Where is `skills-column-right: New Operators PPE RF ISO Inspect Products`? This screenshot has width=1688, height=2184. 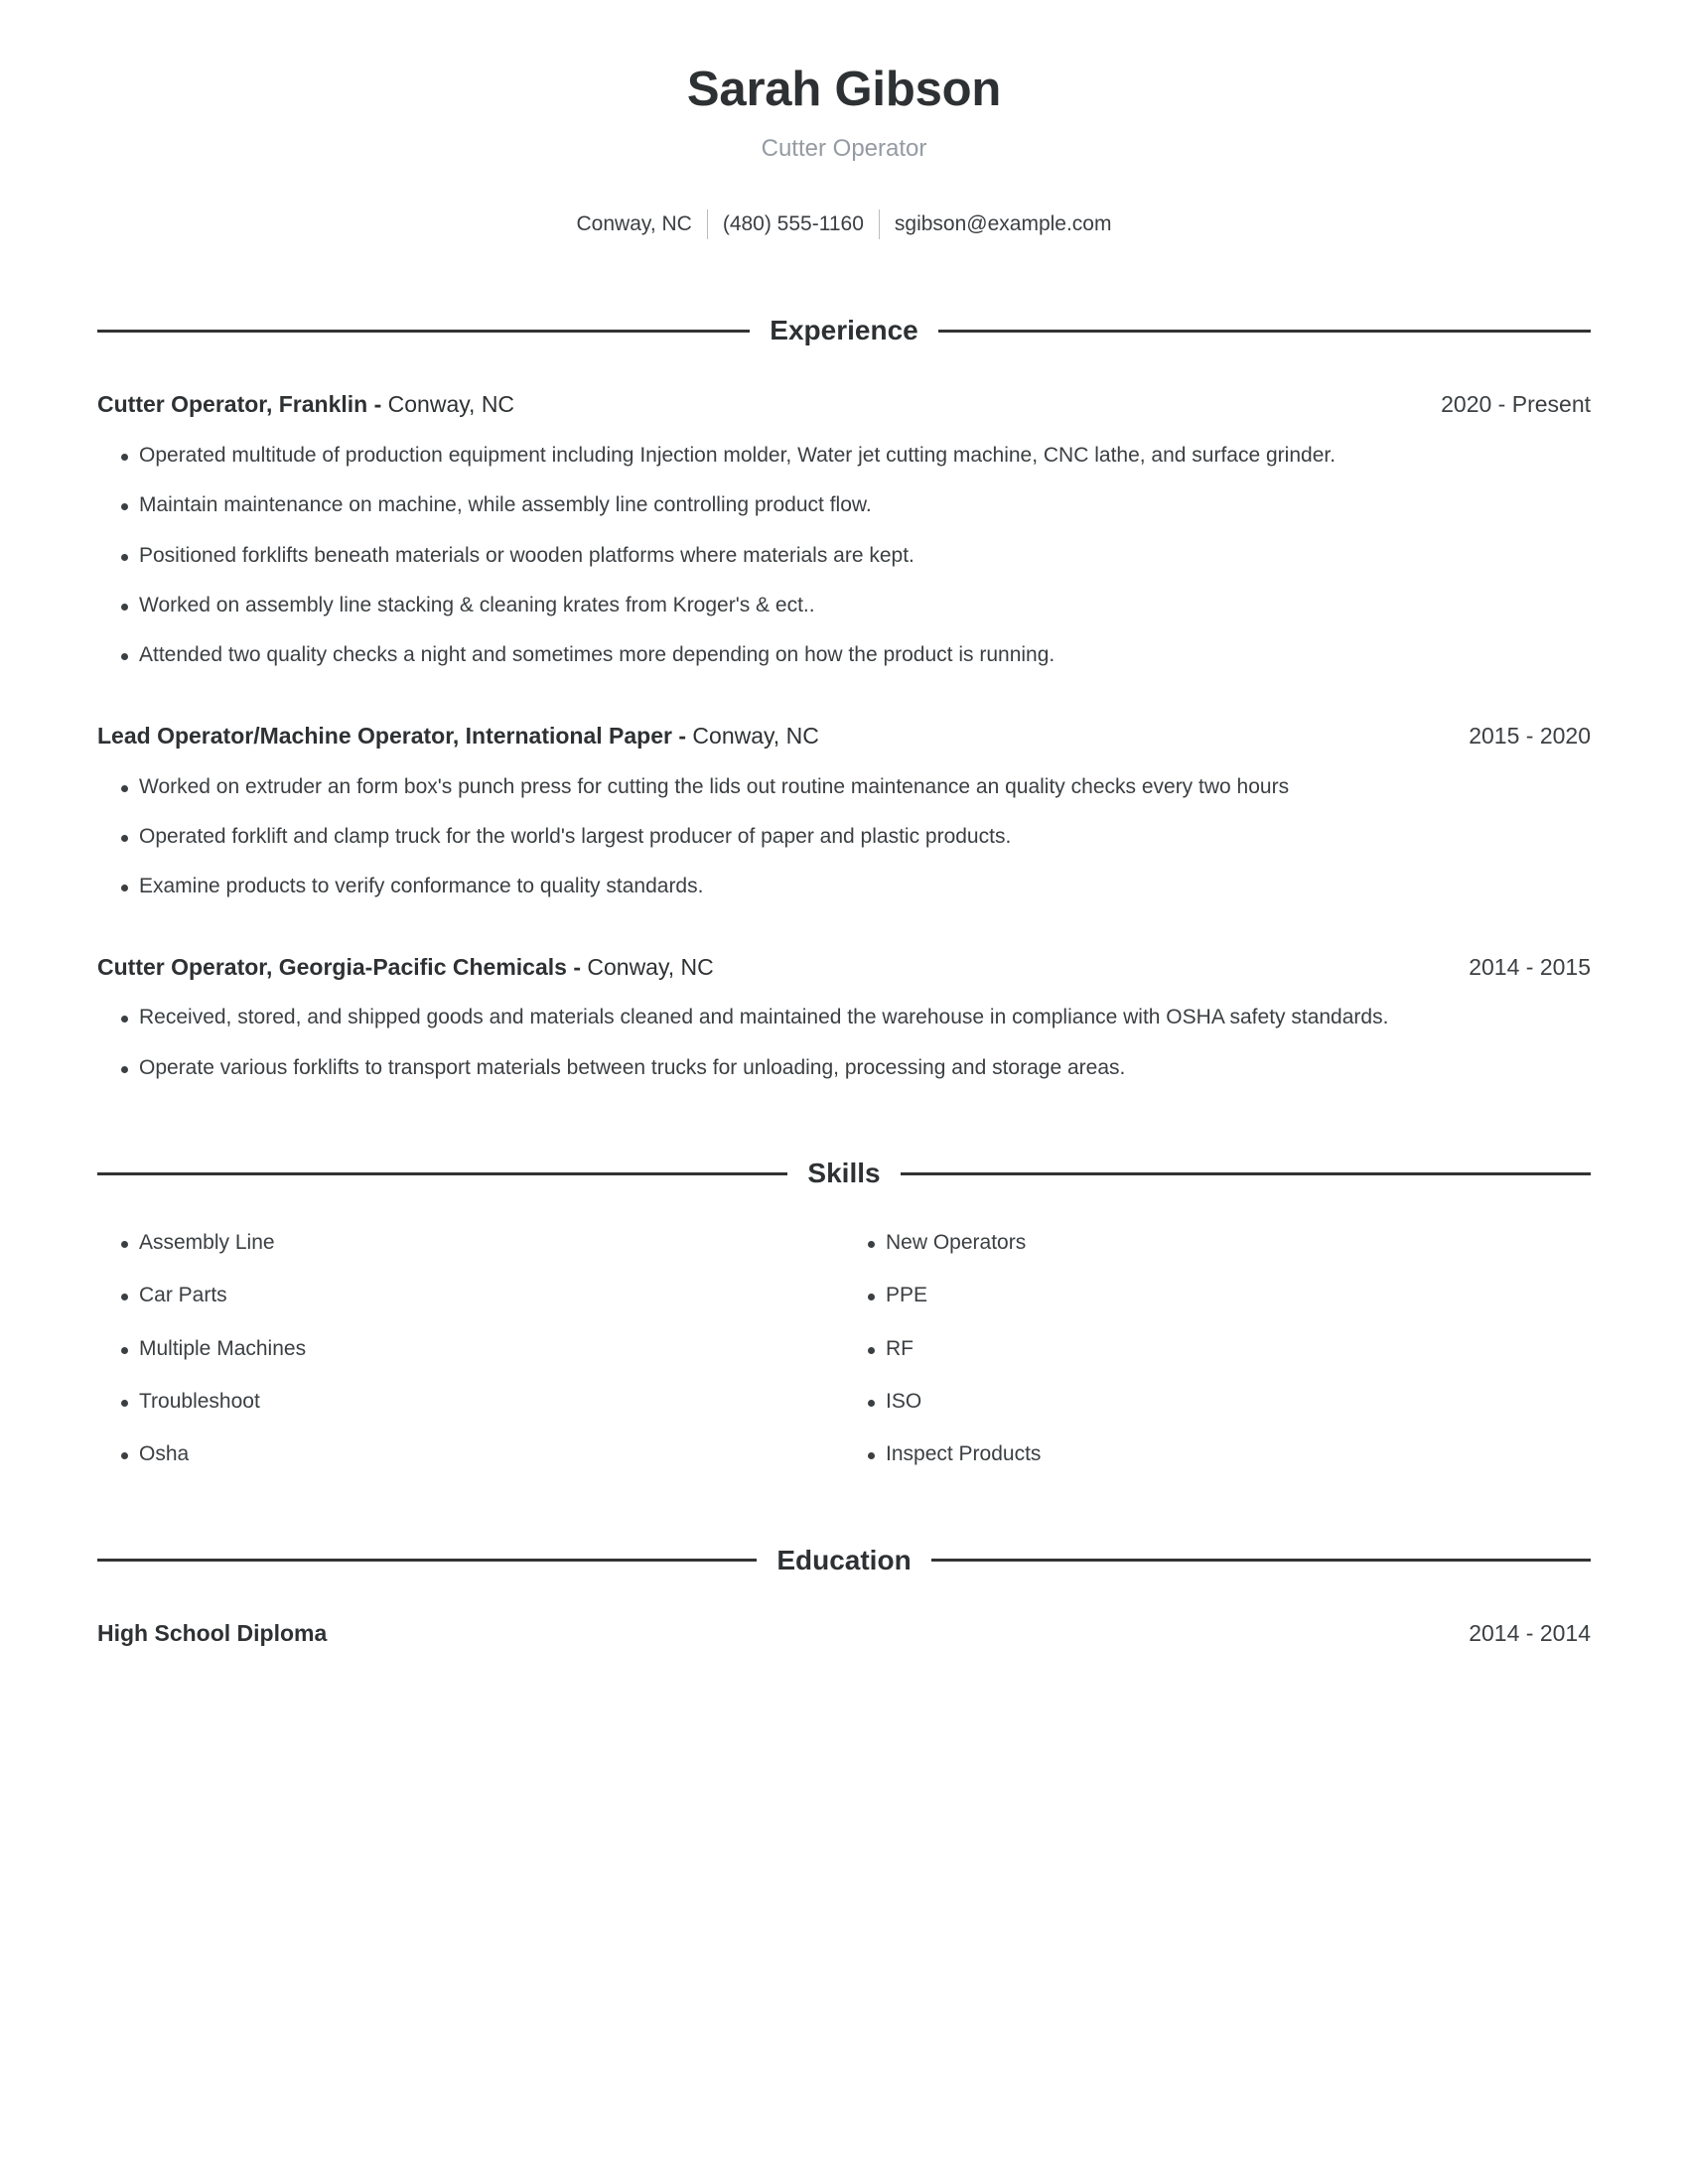
skills-column-right: New Operators PPE RF ISO Inspect Products is located at coordinates (1217, 1349).